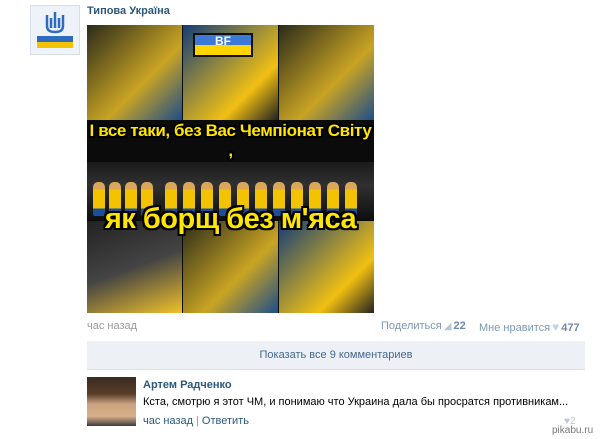  What do you see at coordinates (128, 11) in the screenshot?
I see `group-name-link: Типова Україна` at bounding box center [128, 11].